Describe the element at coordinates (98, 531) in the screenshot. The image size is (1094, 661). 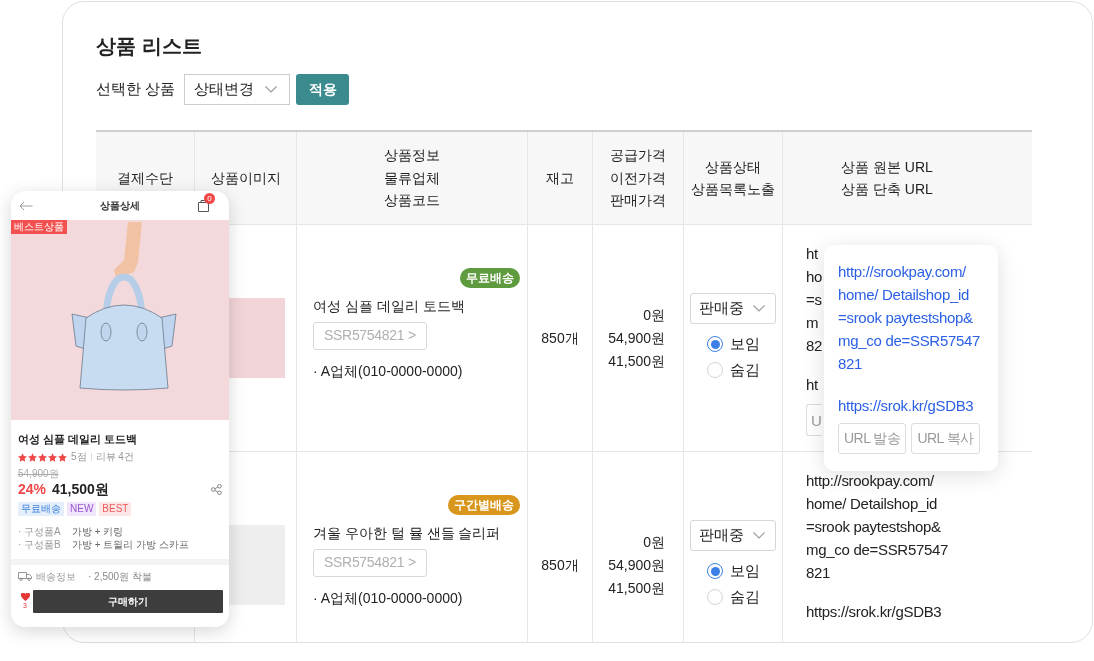
I see `option-value: 가방 + 키링` at that location.